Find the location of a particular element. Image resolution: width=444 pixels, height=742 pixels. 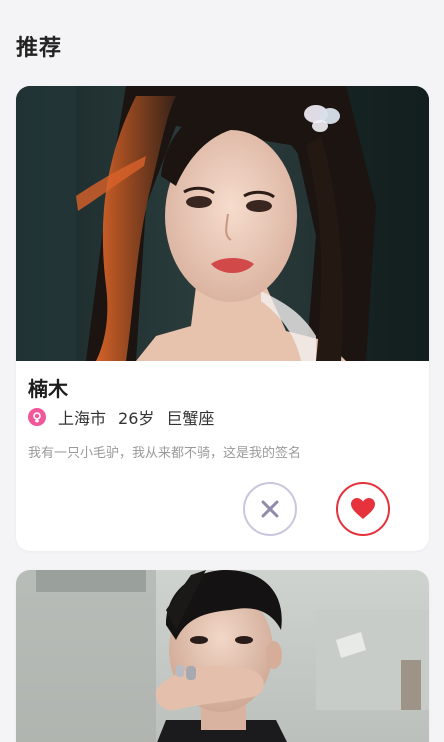

profile-meta: 上海市 26岁 巨蟹座 is located at coordinates (127, 417).